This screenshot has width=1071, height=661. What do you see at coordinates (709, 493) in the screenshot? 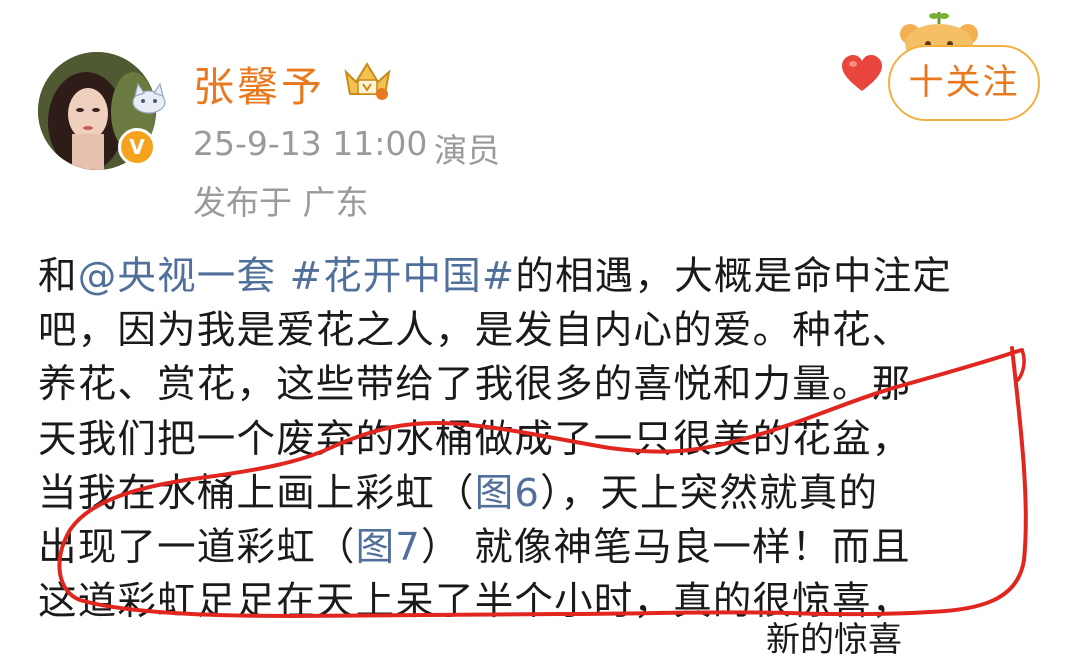
I see `text-segment: ），天上突然就真的` at bounding box center [709, 493].